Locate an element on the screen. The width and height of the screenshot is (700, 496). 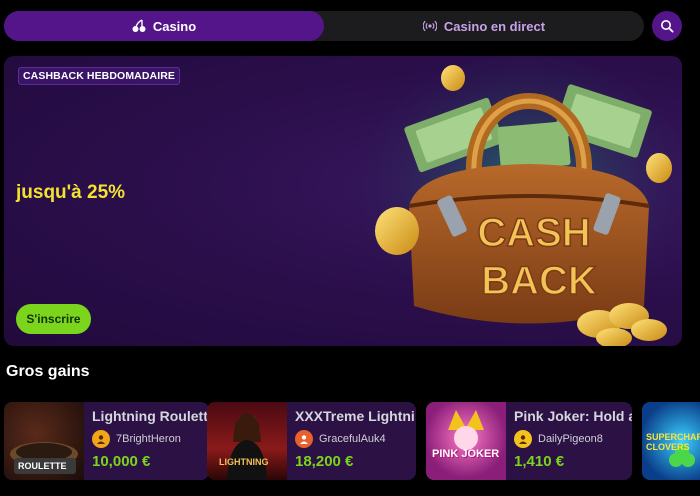
game-thumbnail: LIGHTNING is located at coordinates (247, 441).